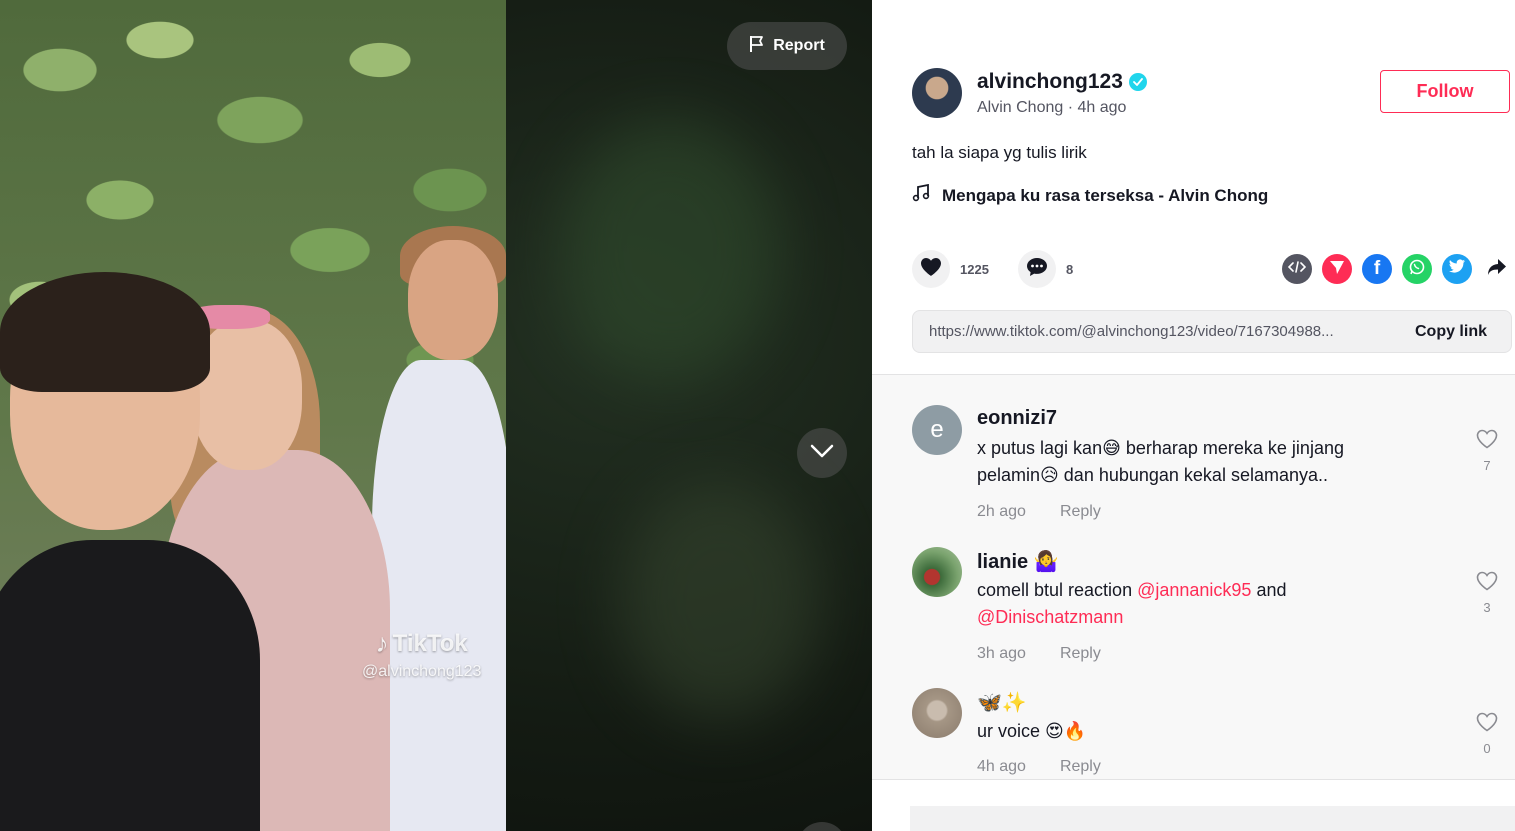 The height and width of the screenshot is (831, 1515). What do you see at coordinates (1018, 561) in the screenshot?
I see `commenter-username: lianie 🤷‍♀️` at bounding box center [1018, 561].